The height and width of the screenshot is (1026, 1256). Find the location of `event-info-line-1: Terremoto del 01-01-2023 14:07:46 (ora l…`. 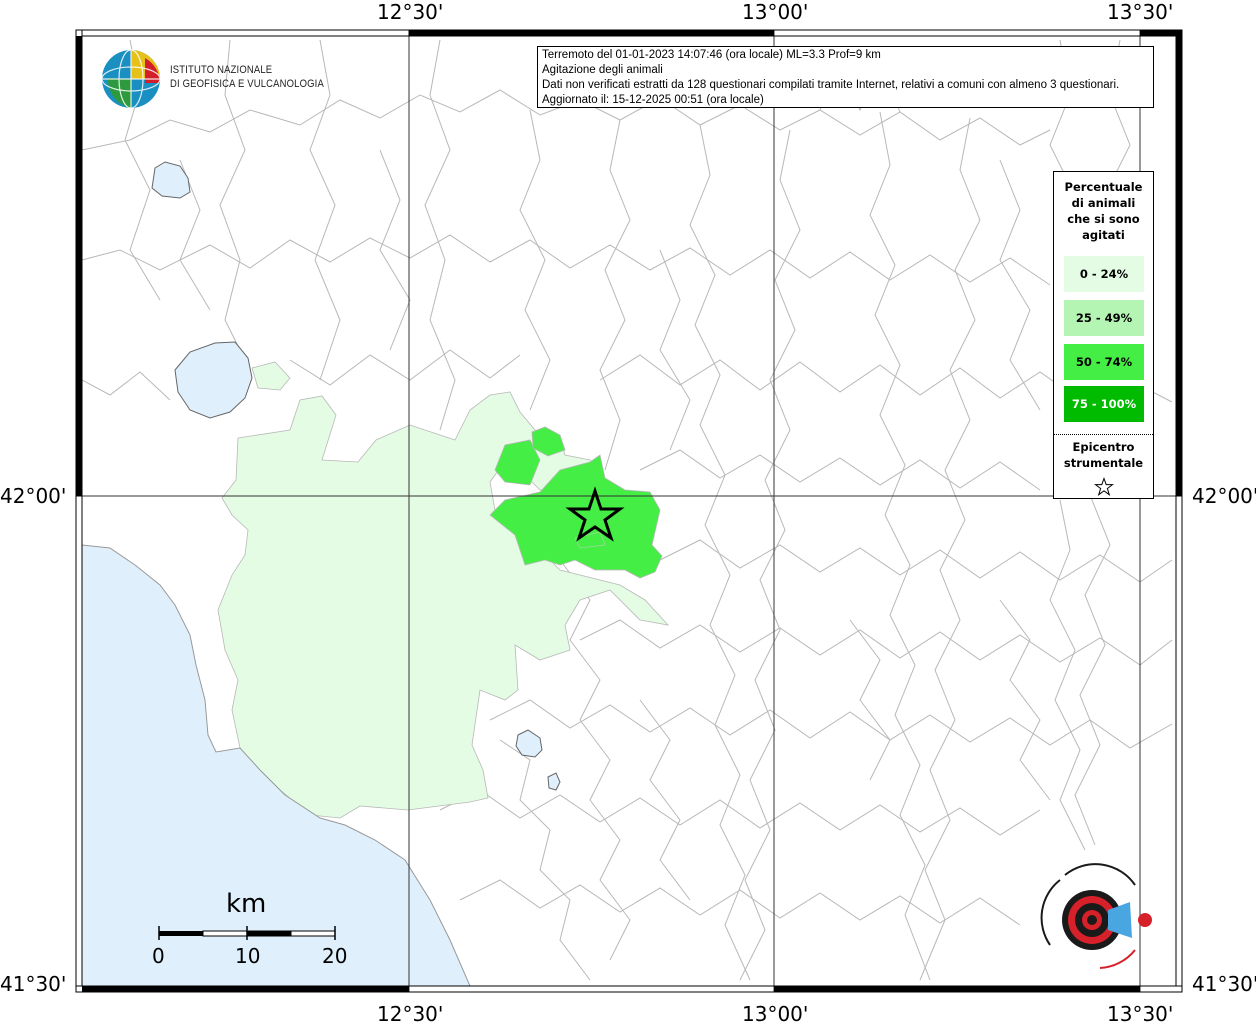

event-info-line-1: Terremoto del 01-01-2023 14:07:46 (ora l… is located at coordinates (711, 55).